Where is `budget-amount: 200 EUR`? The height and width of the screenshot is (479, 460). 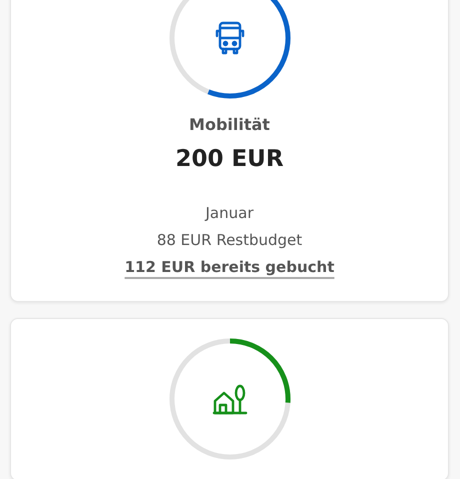 budget-amount: 200 EUR is located at coordinates (229, 159).